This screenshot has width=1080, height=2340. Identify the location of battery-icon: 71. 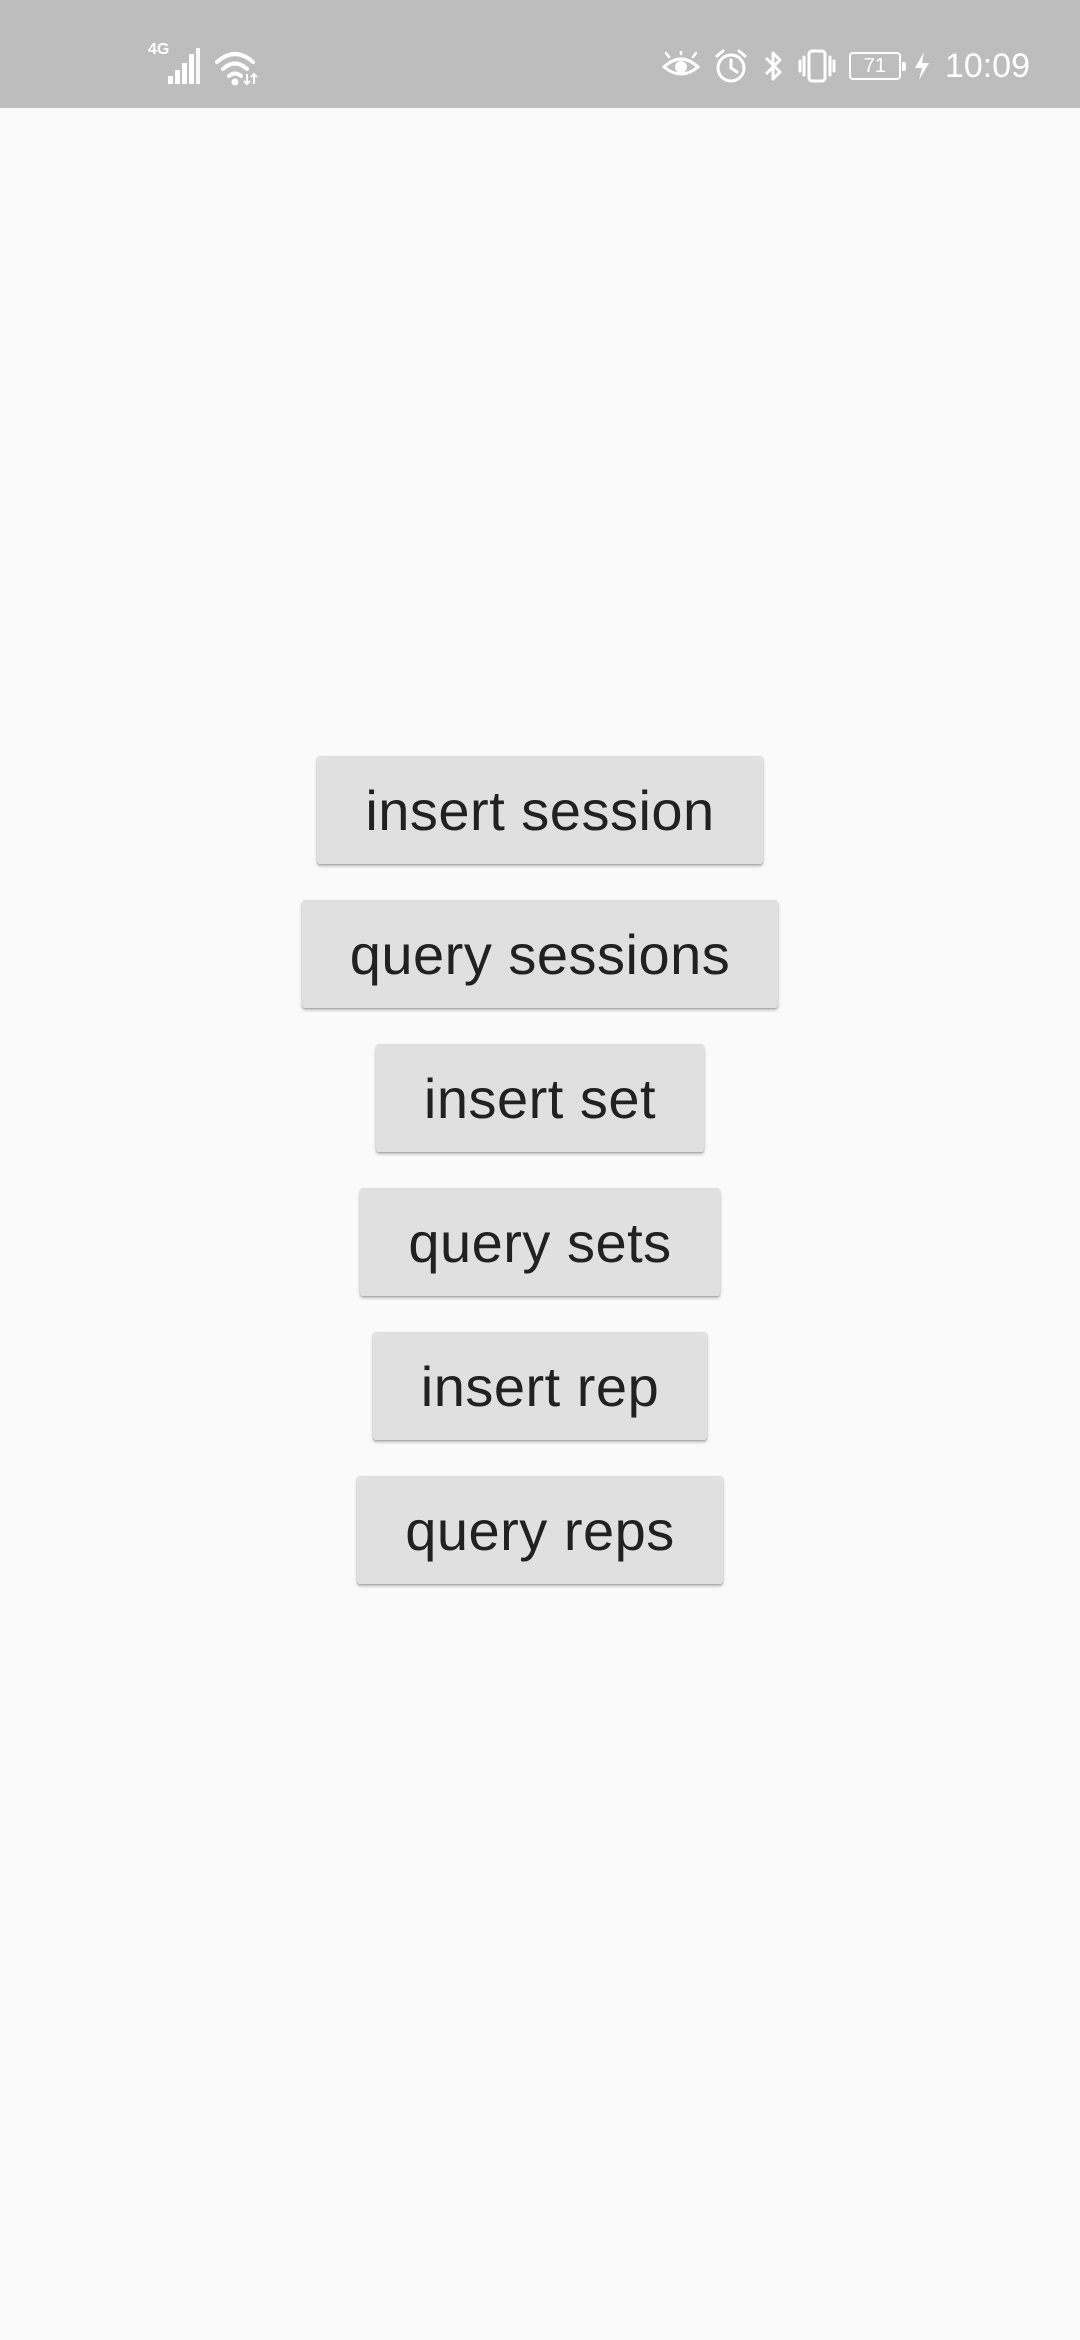
(877, 66).